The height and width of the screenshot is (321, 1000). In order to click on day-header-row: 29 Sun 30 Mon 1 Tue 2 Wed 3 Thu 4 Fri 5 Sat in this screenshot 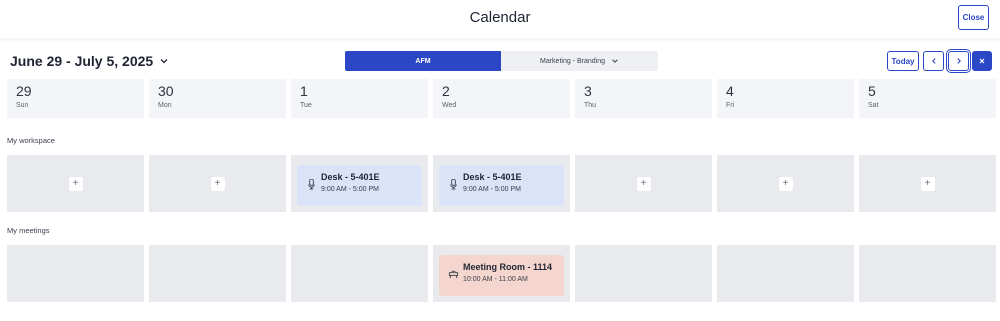, I will do `click(501, 98)`.